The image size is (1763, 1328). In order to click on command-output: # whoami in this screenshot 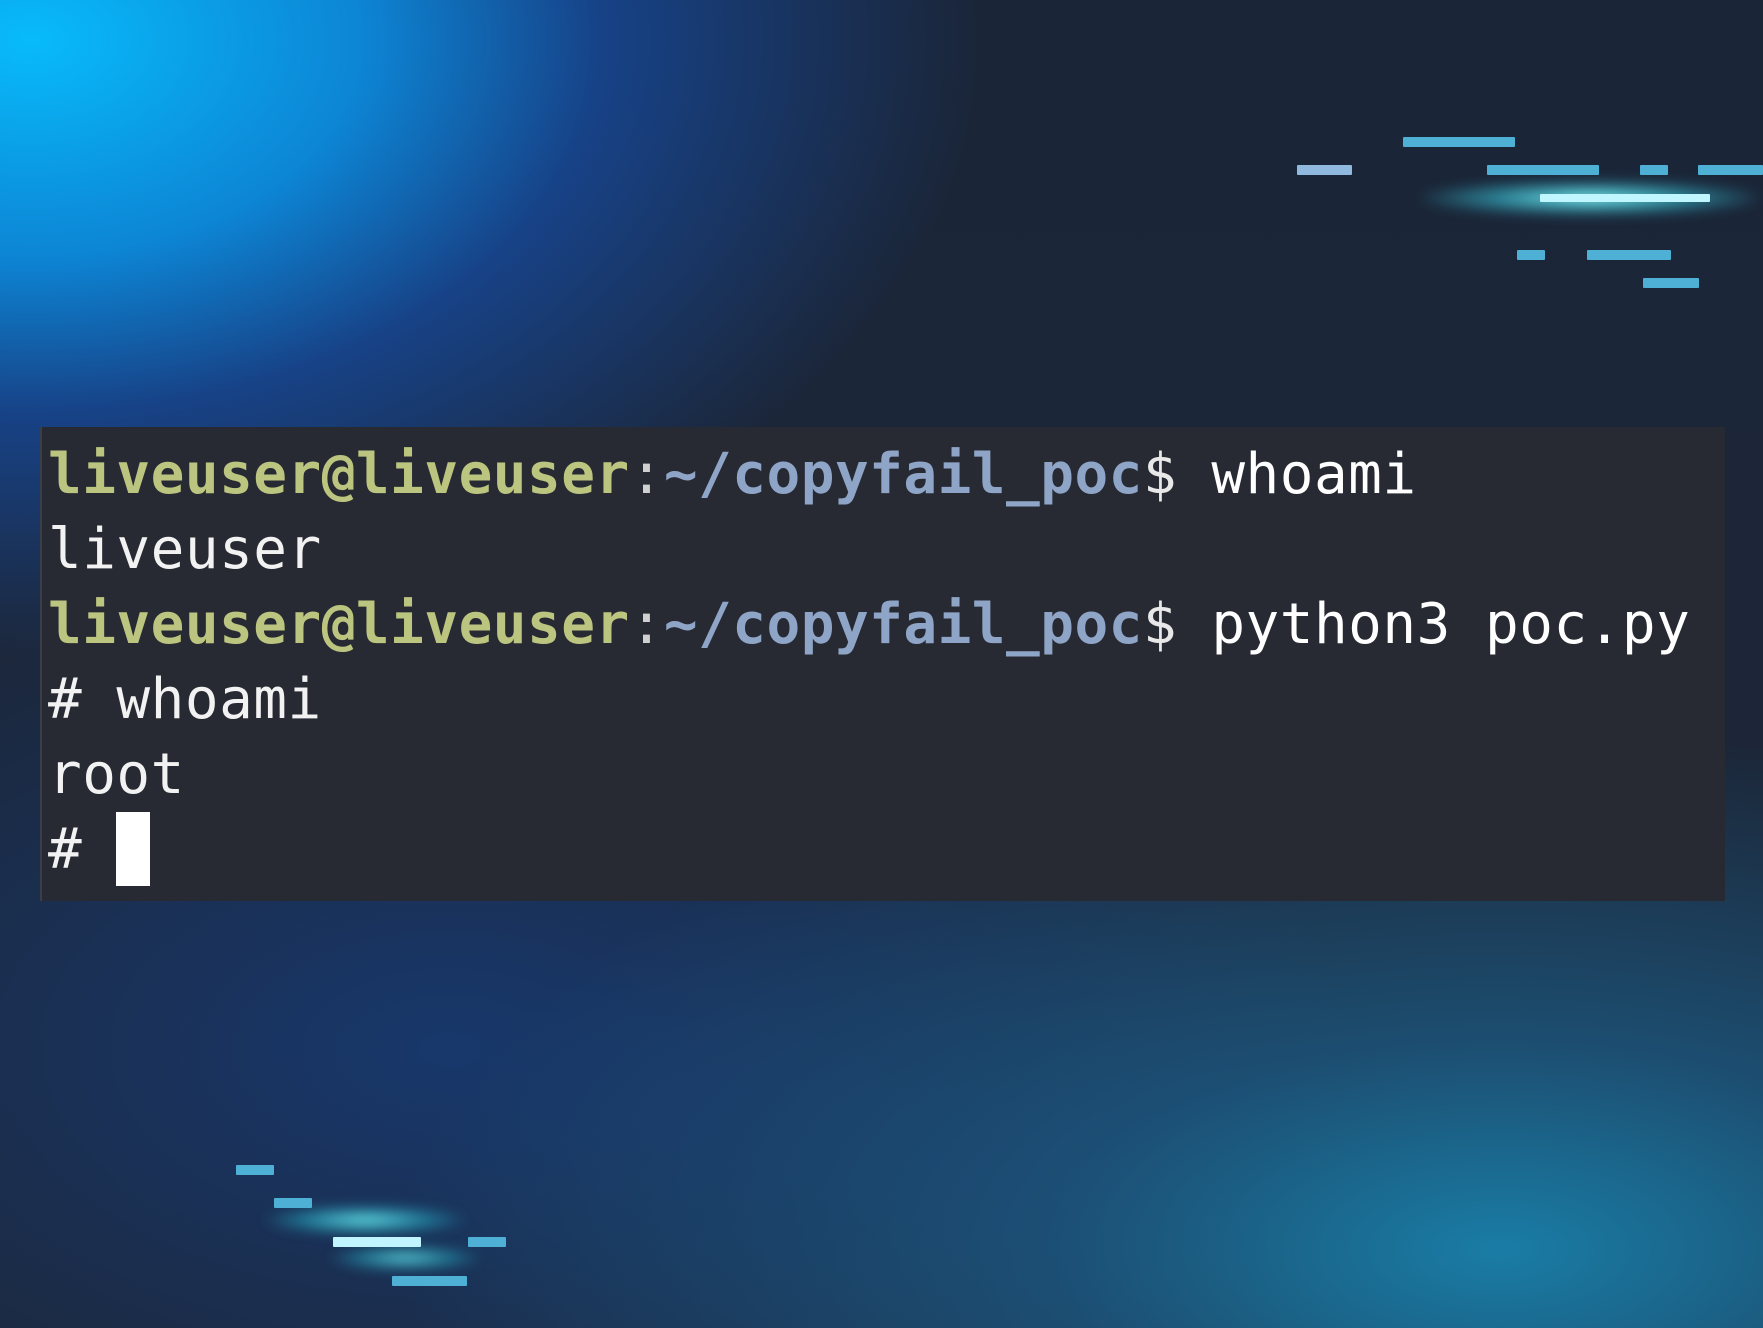, I will do `click(185, 699)`.